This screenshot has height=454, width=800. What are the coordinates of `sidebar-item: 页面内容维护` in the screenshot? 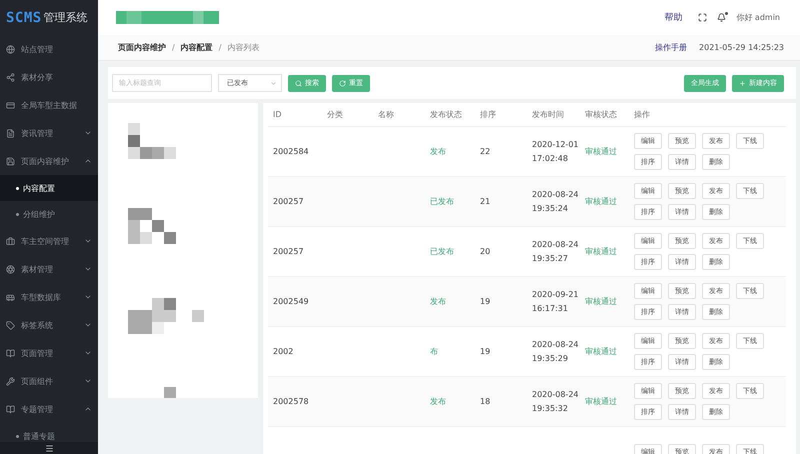 It's located at (49, 161).